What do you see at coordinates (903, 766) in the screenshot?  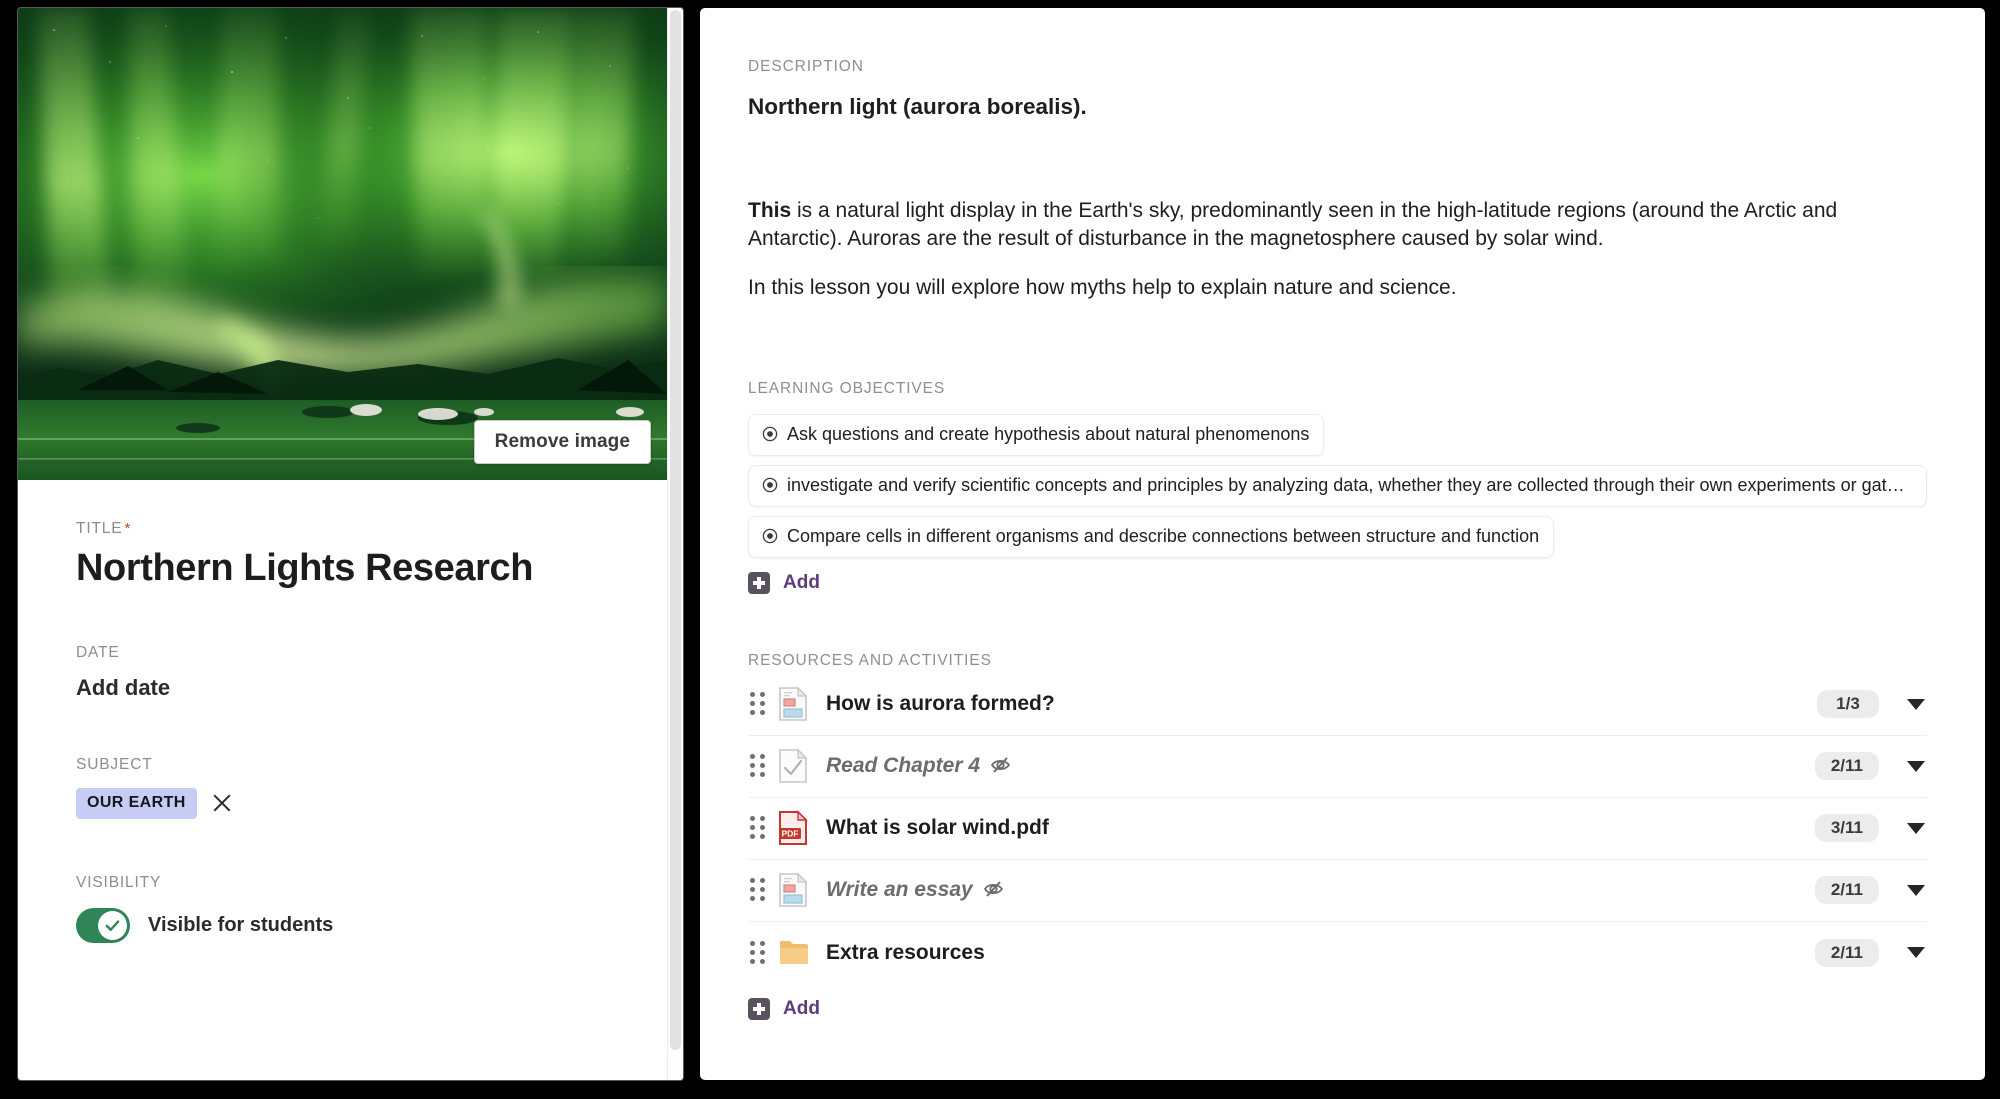 I see `resource-title-text: Read Chapter 4` at bounding box center [903, 766].